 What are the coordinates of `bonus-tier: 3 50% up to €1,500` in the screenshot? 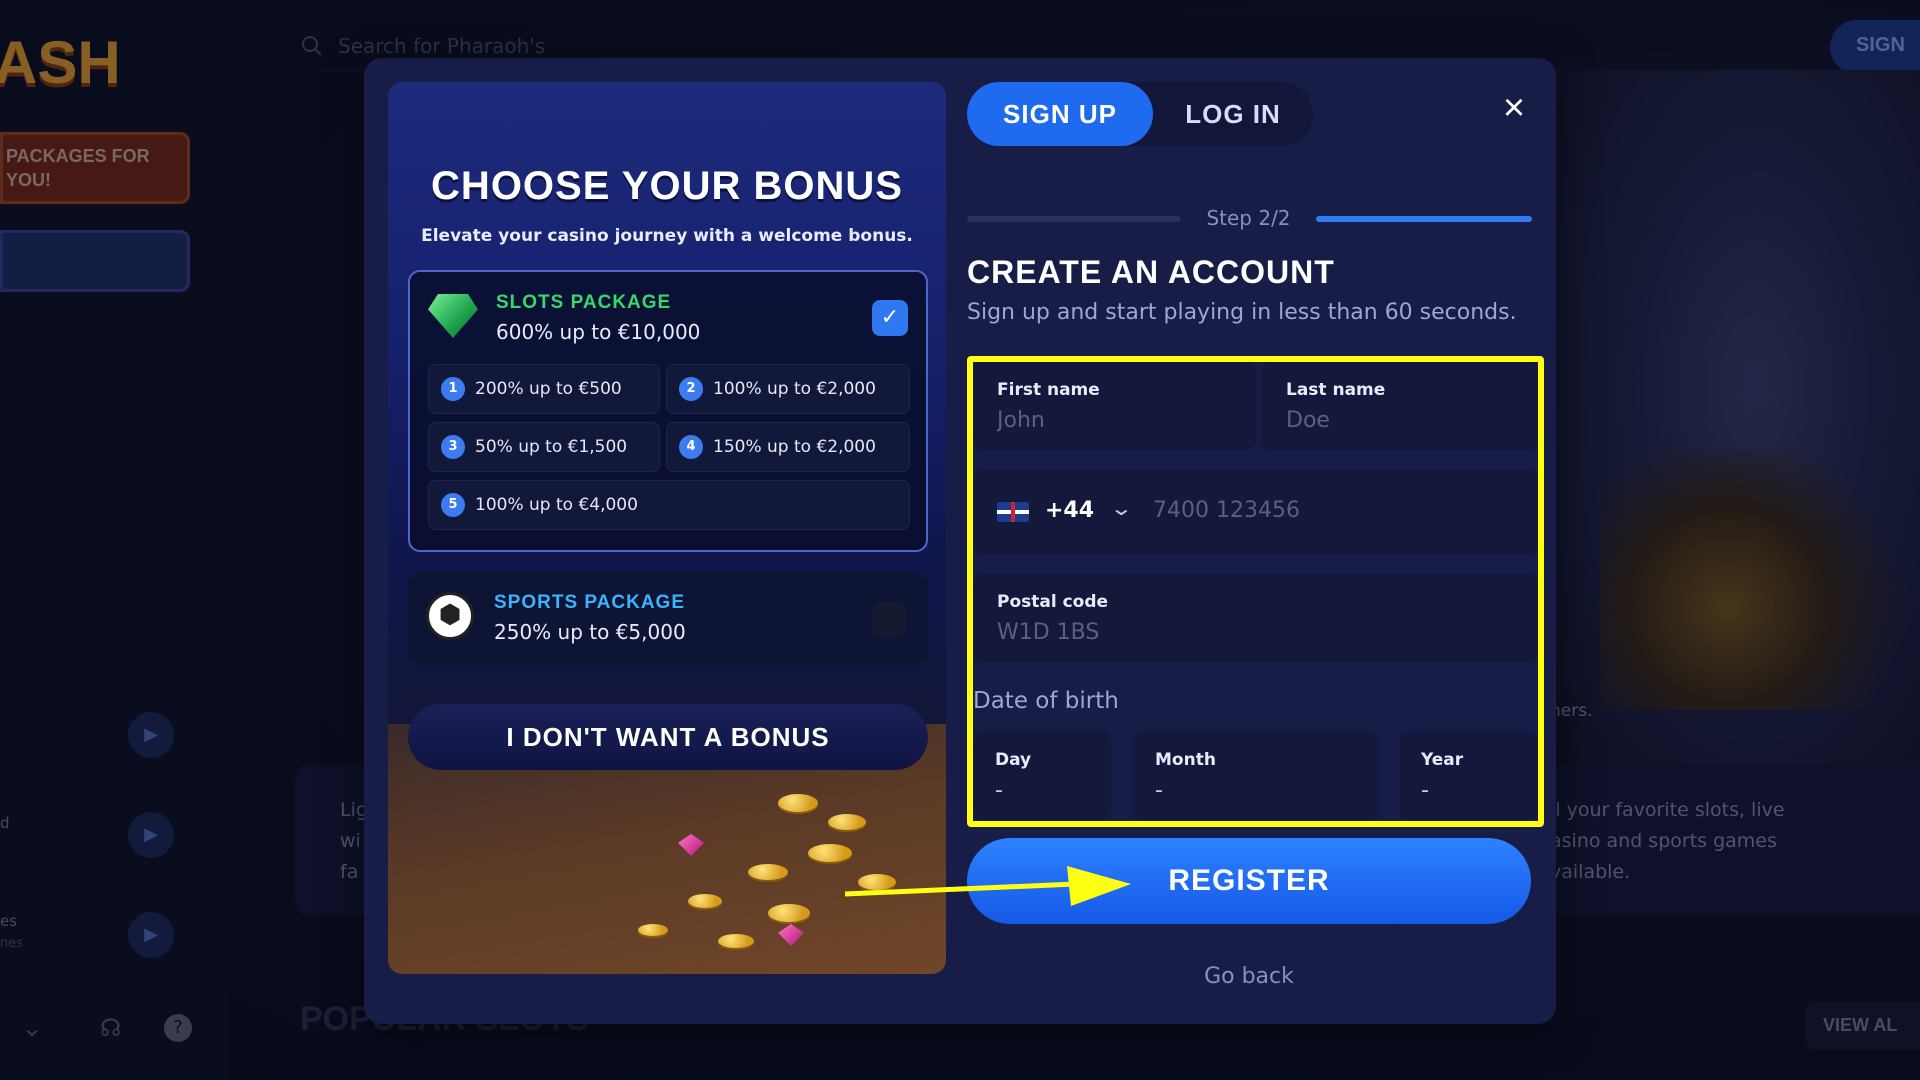 It's located at (544, 447).